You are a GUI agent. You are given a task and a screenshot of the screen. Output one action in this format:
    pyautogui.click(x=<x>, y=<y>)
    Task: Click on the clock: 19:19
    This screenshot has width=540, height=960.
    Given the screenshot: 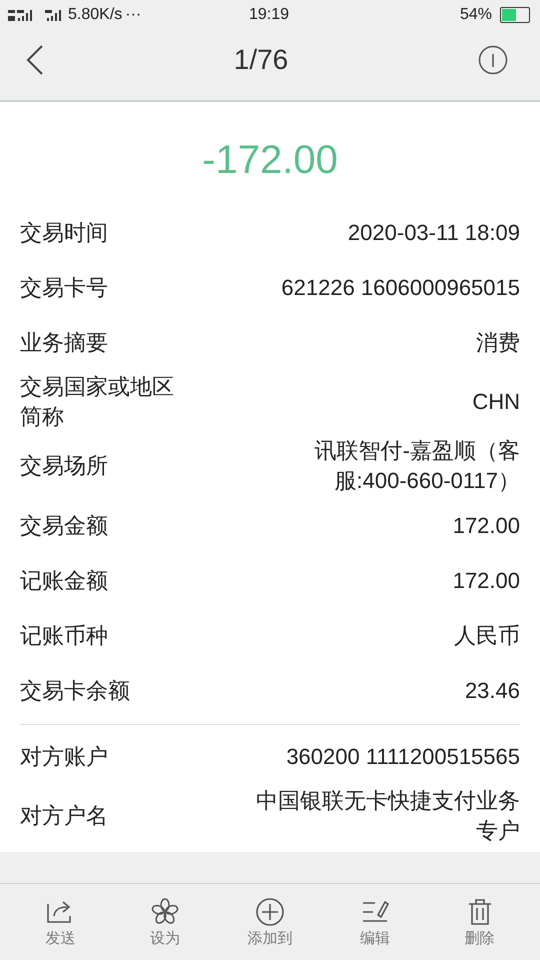 What is the action you would take?
    pyautogui.click(x=269, y=15)
    